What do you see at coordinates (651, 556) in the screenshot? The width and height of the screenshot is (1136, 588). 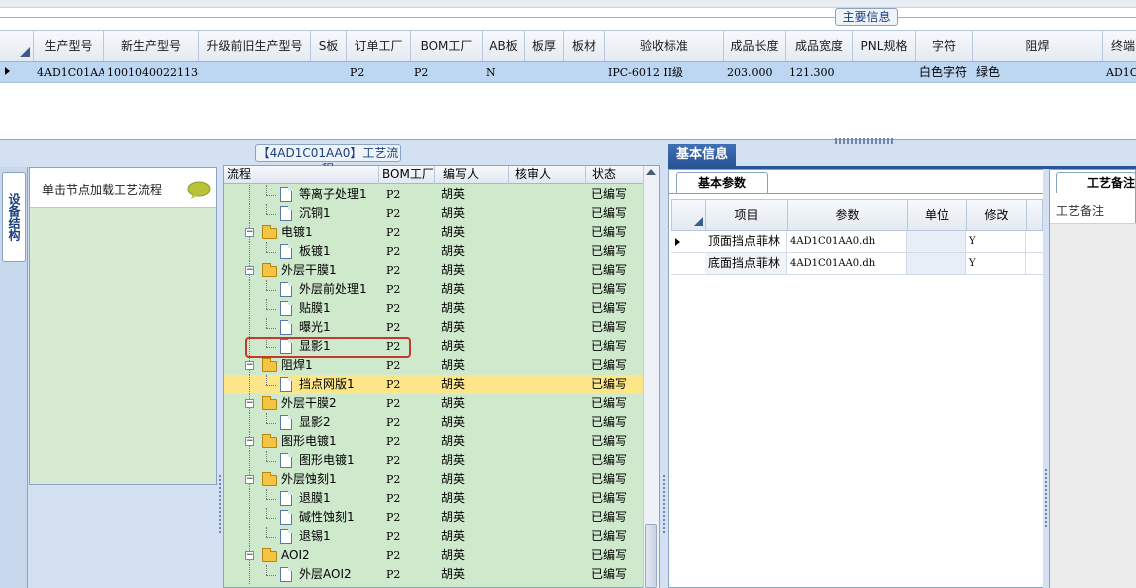 I see `scrollbar-thumb` at bounding box center [651, 556].